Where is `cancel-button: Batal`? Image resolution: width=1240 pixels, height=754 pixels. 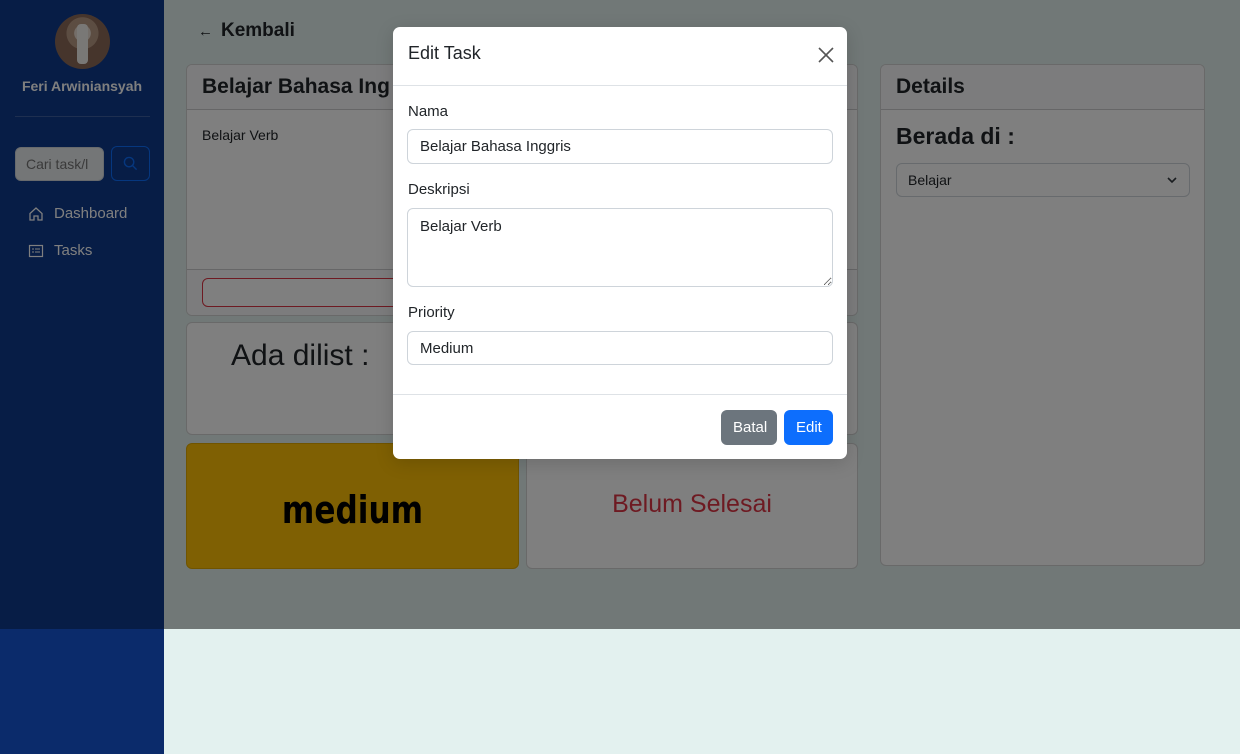
cancel-button: Batal is located at coordinates (749, 427).